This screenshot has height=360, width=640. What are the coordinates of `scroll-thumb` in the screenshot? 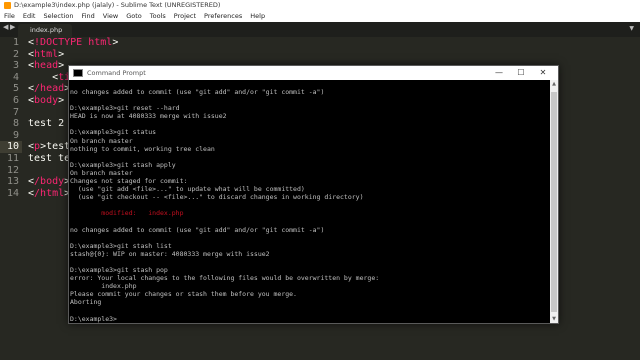 It's located at (554, 202).